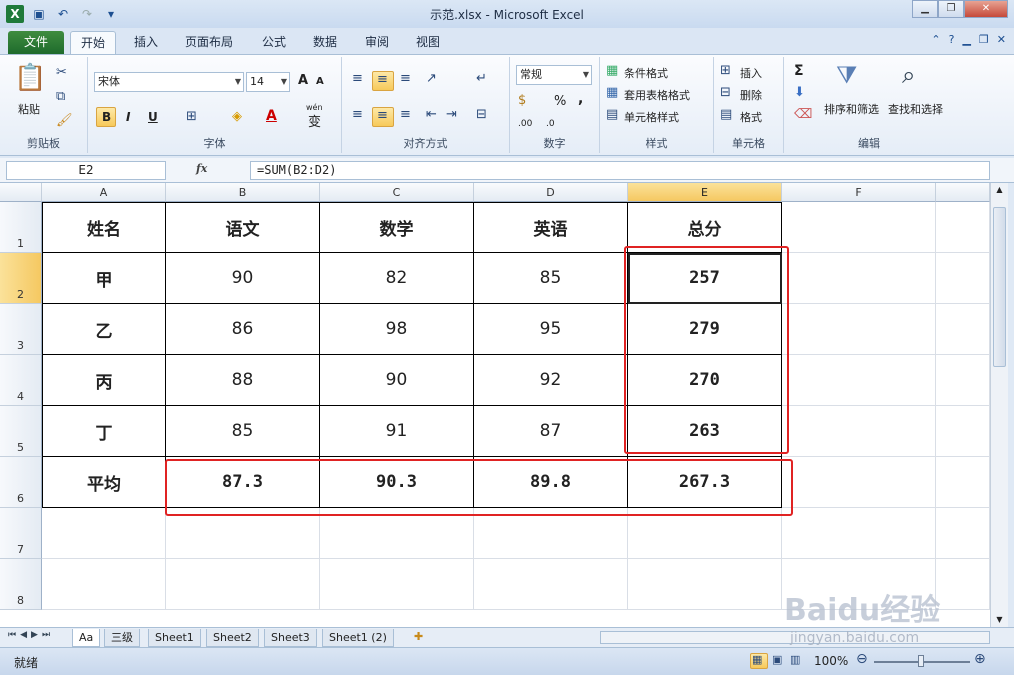  What do you see at coordinates (428, 42) in the screenshot?
I see `tab-view: 视图` at bounding box center [428, 42].